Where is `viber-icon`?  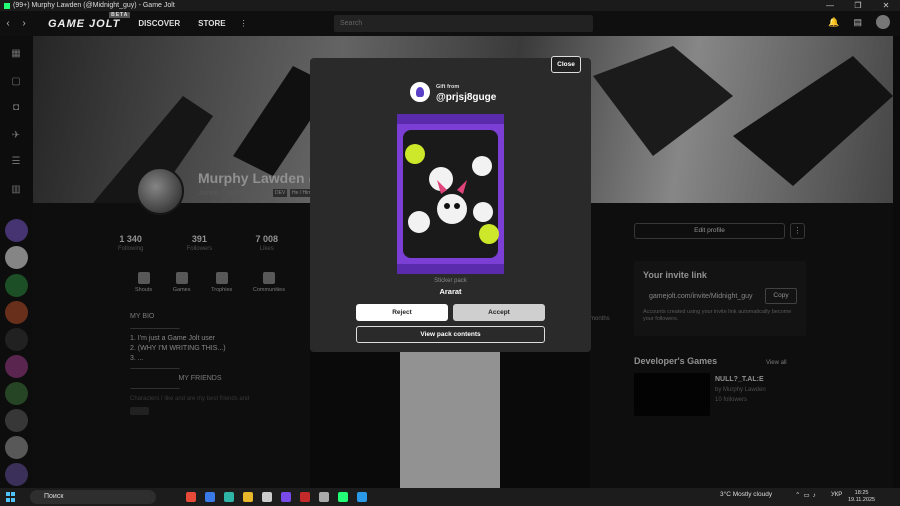 viber-icon is located at coordinates (286, 497).